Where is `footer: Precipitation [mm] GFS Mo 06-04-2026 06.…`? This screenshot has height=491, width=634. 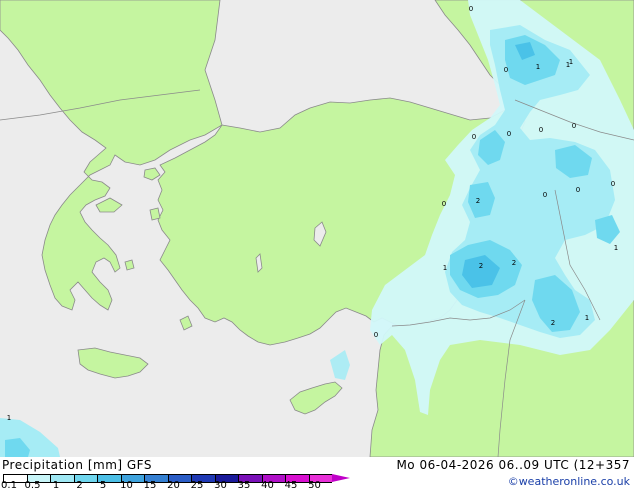 footer: Precipitation [mm] GFS Mo 06-04-2026 06.… is located at coordinates (317, 474).